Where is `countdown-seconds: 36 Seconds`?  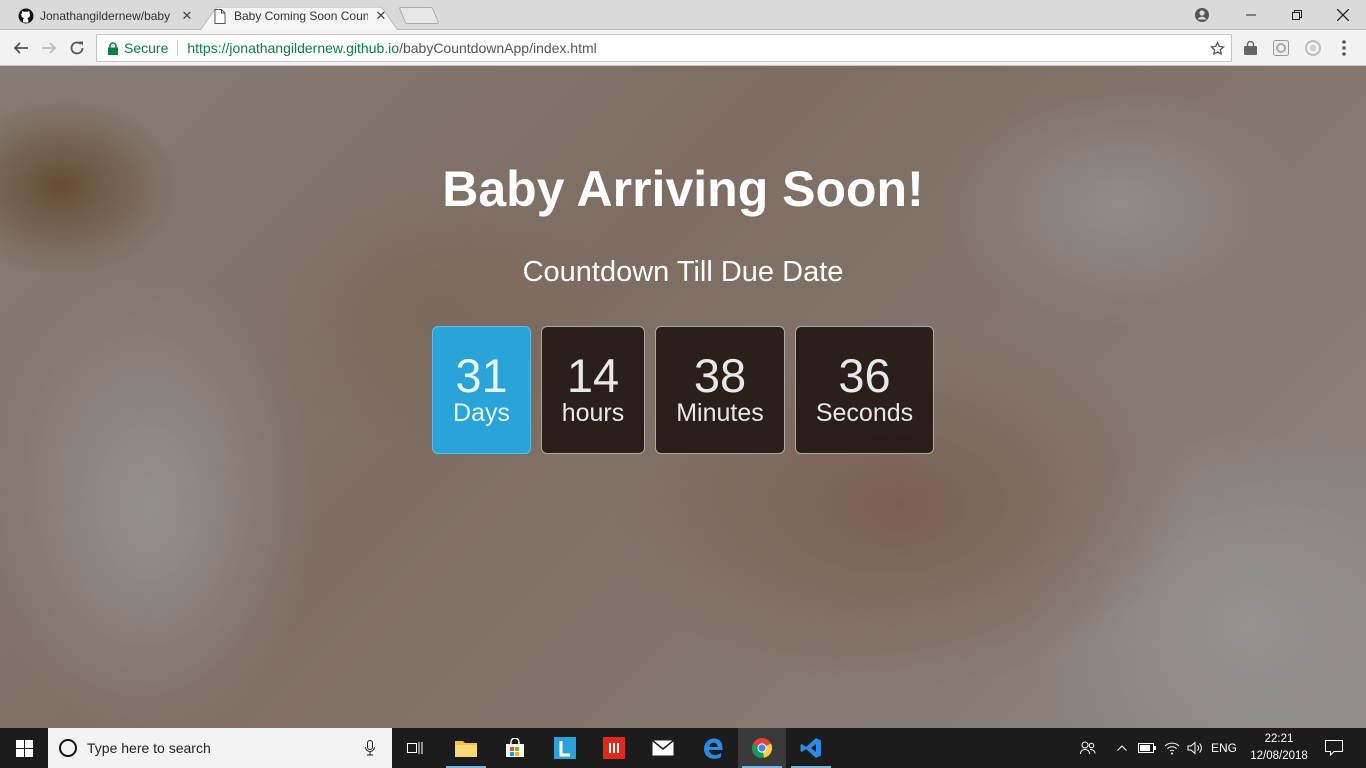
countdown-seconds: 36 Seconds is located at coordinates (864, 390).